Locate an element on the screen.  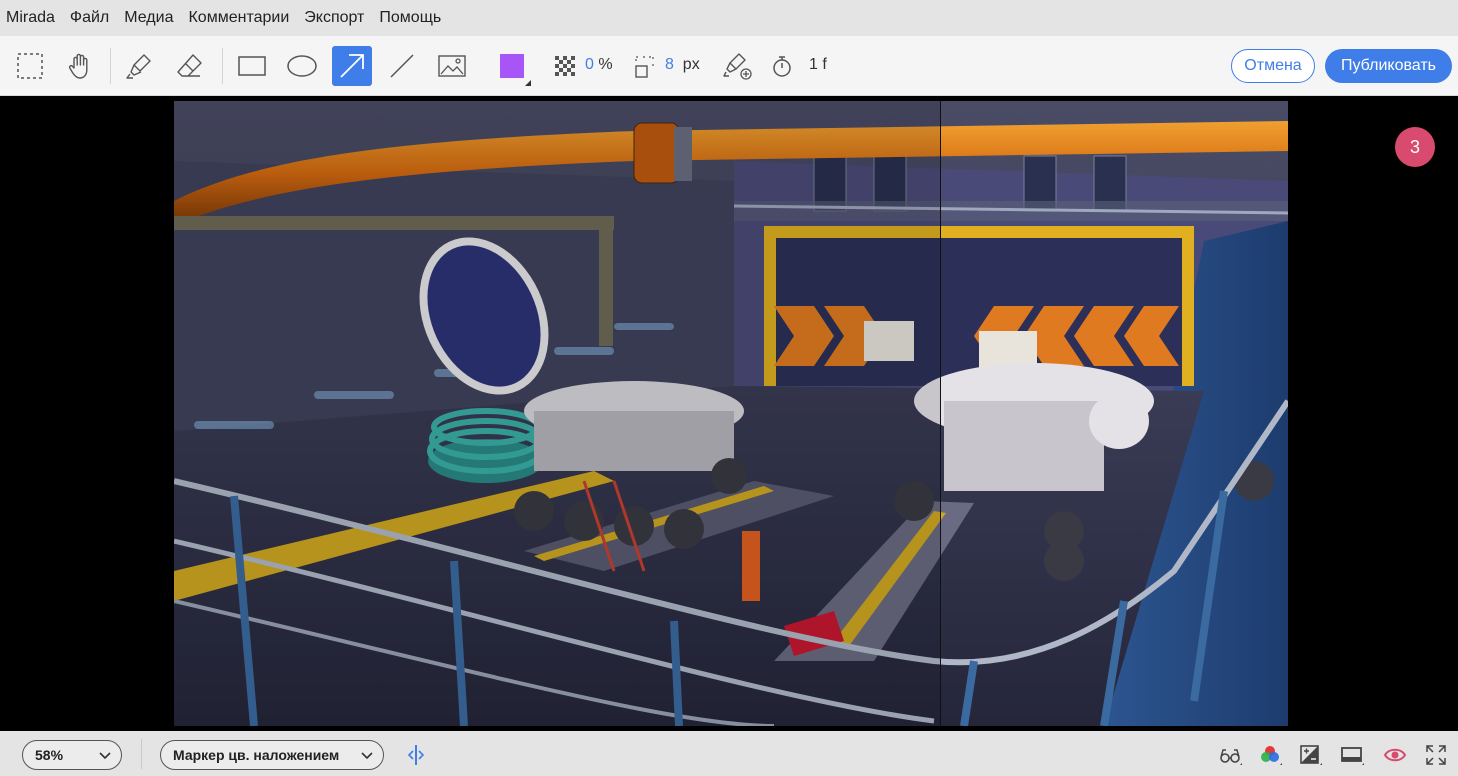
display-mode-button is located at coordinates (1352, 755).